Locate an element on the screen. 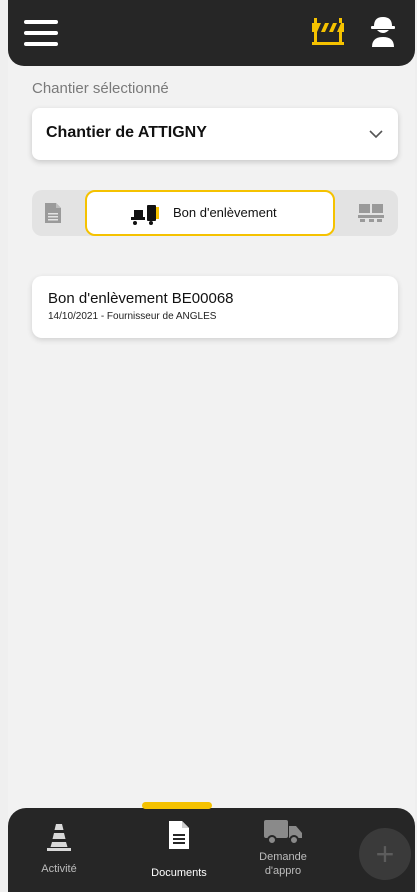  road-barrier-icon is located at coordinates (328, 31).